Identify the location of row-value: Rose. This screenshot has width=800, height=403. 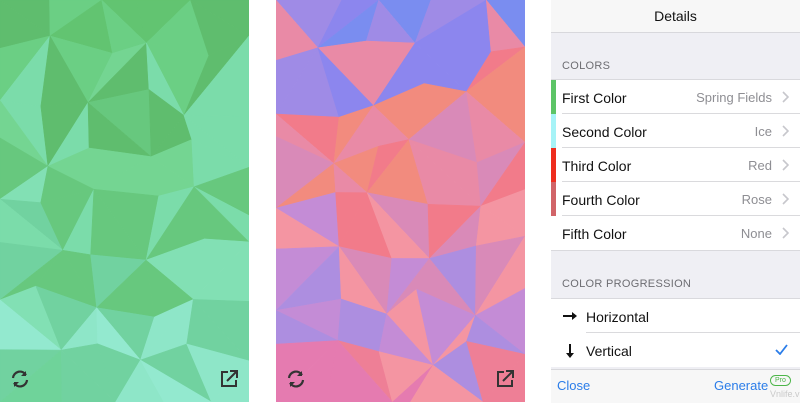
(756, 199).